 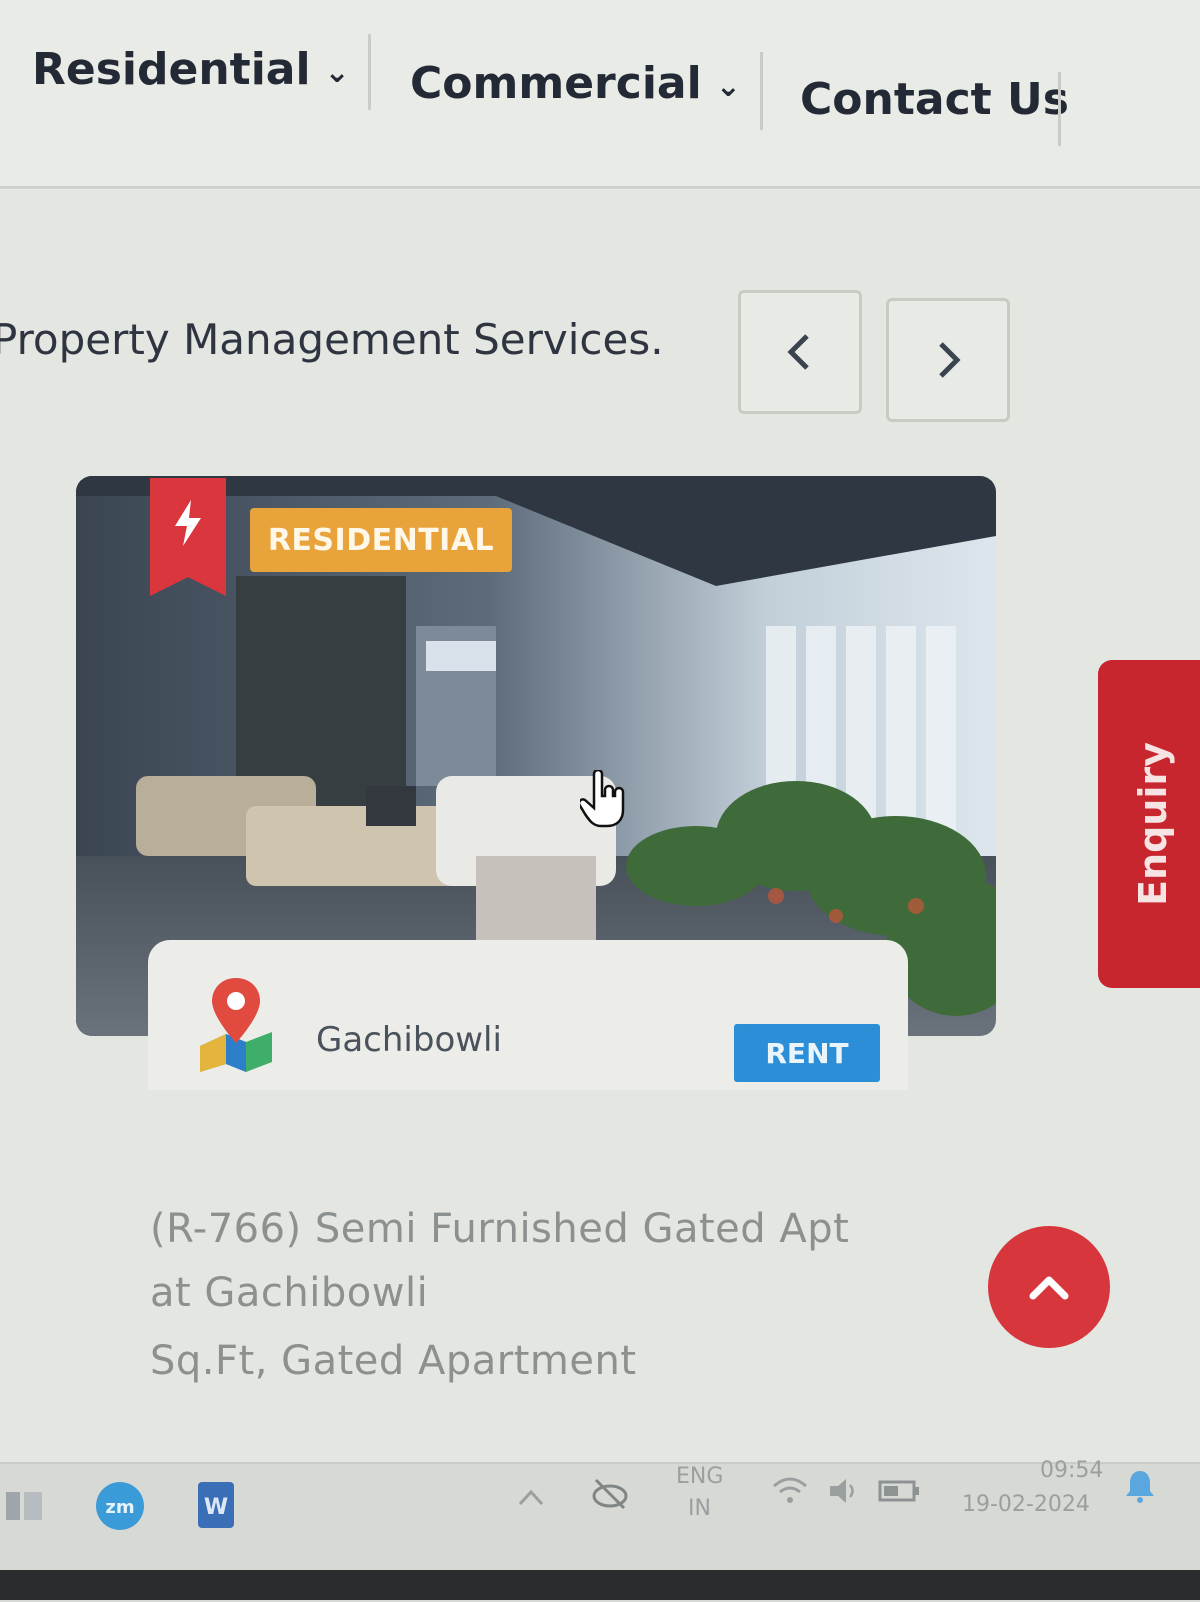 What do you see at coordinates (1153, 824) in the screenshot?
I see `enquiry-label: Enquiry` at bounding box center [1153, 824].